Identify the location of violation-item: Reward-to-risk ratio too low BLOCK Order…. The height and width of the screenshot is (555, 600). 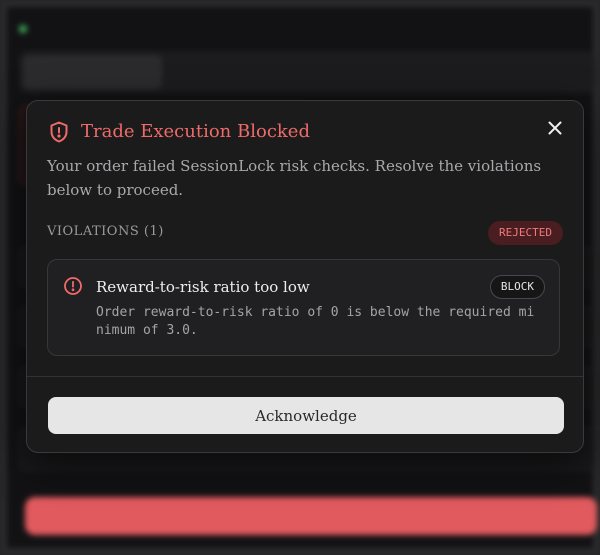
(303, 307).